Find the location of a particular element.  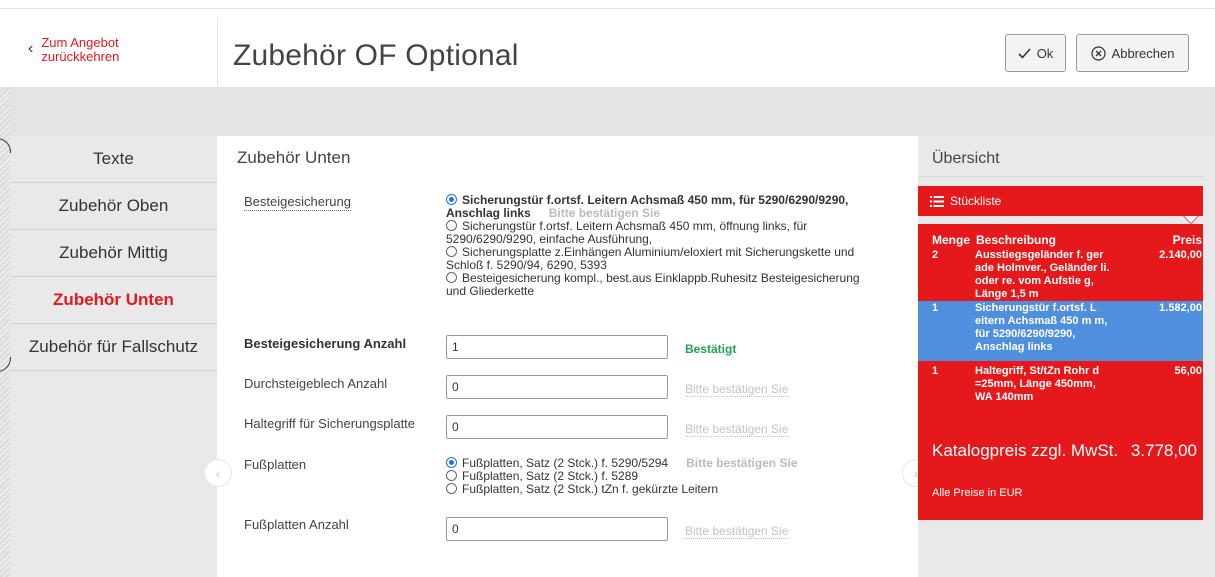

overview-title: Übersicht is located at coordinates (966, 158).